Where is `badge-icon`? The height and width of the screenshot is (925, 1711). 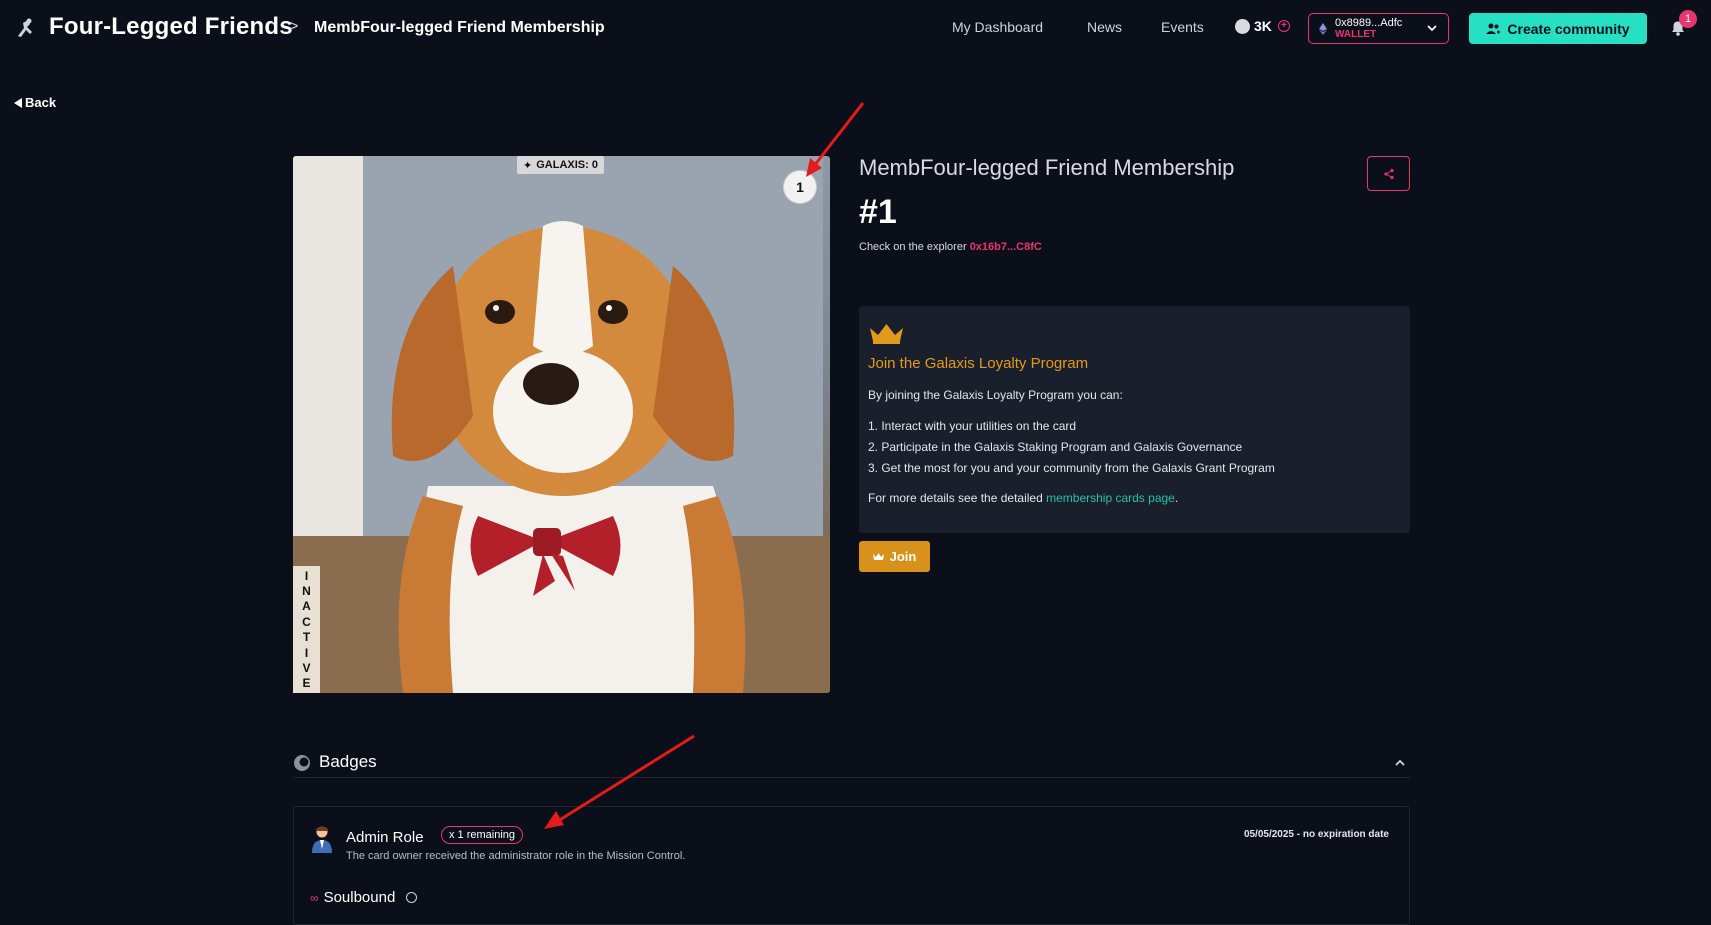
badge-icon is located at coordinates (302, 763).